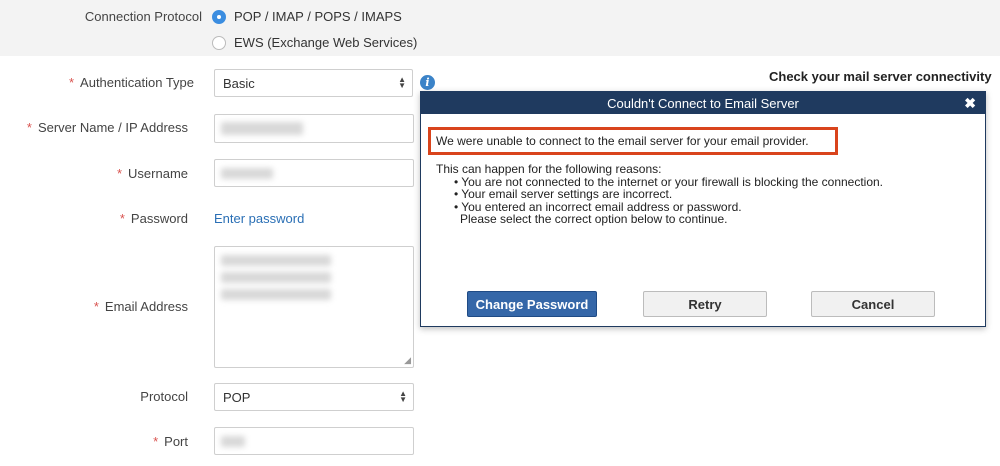 Image resolution: width=1000 pixels, height=466 pixels. What do you see at coordinates (131, 82) in the screenshot?
I see `authentication-type-label: * Authentication Type` at bounding box center [131, 82].